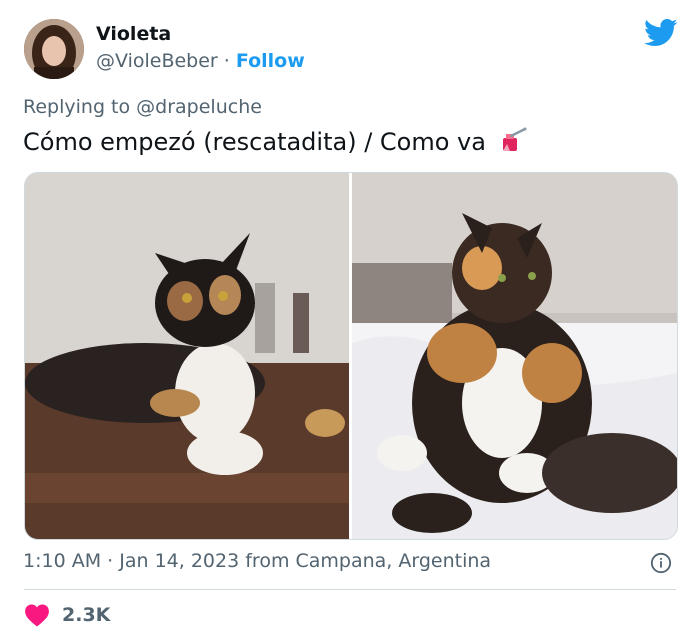  I want to click on author-handle-line: @VioleBeber · Follow, so click(200, 61).